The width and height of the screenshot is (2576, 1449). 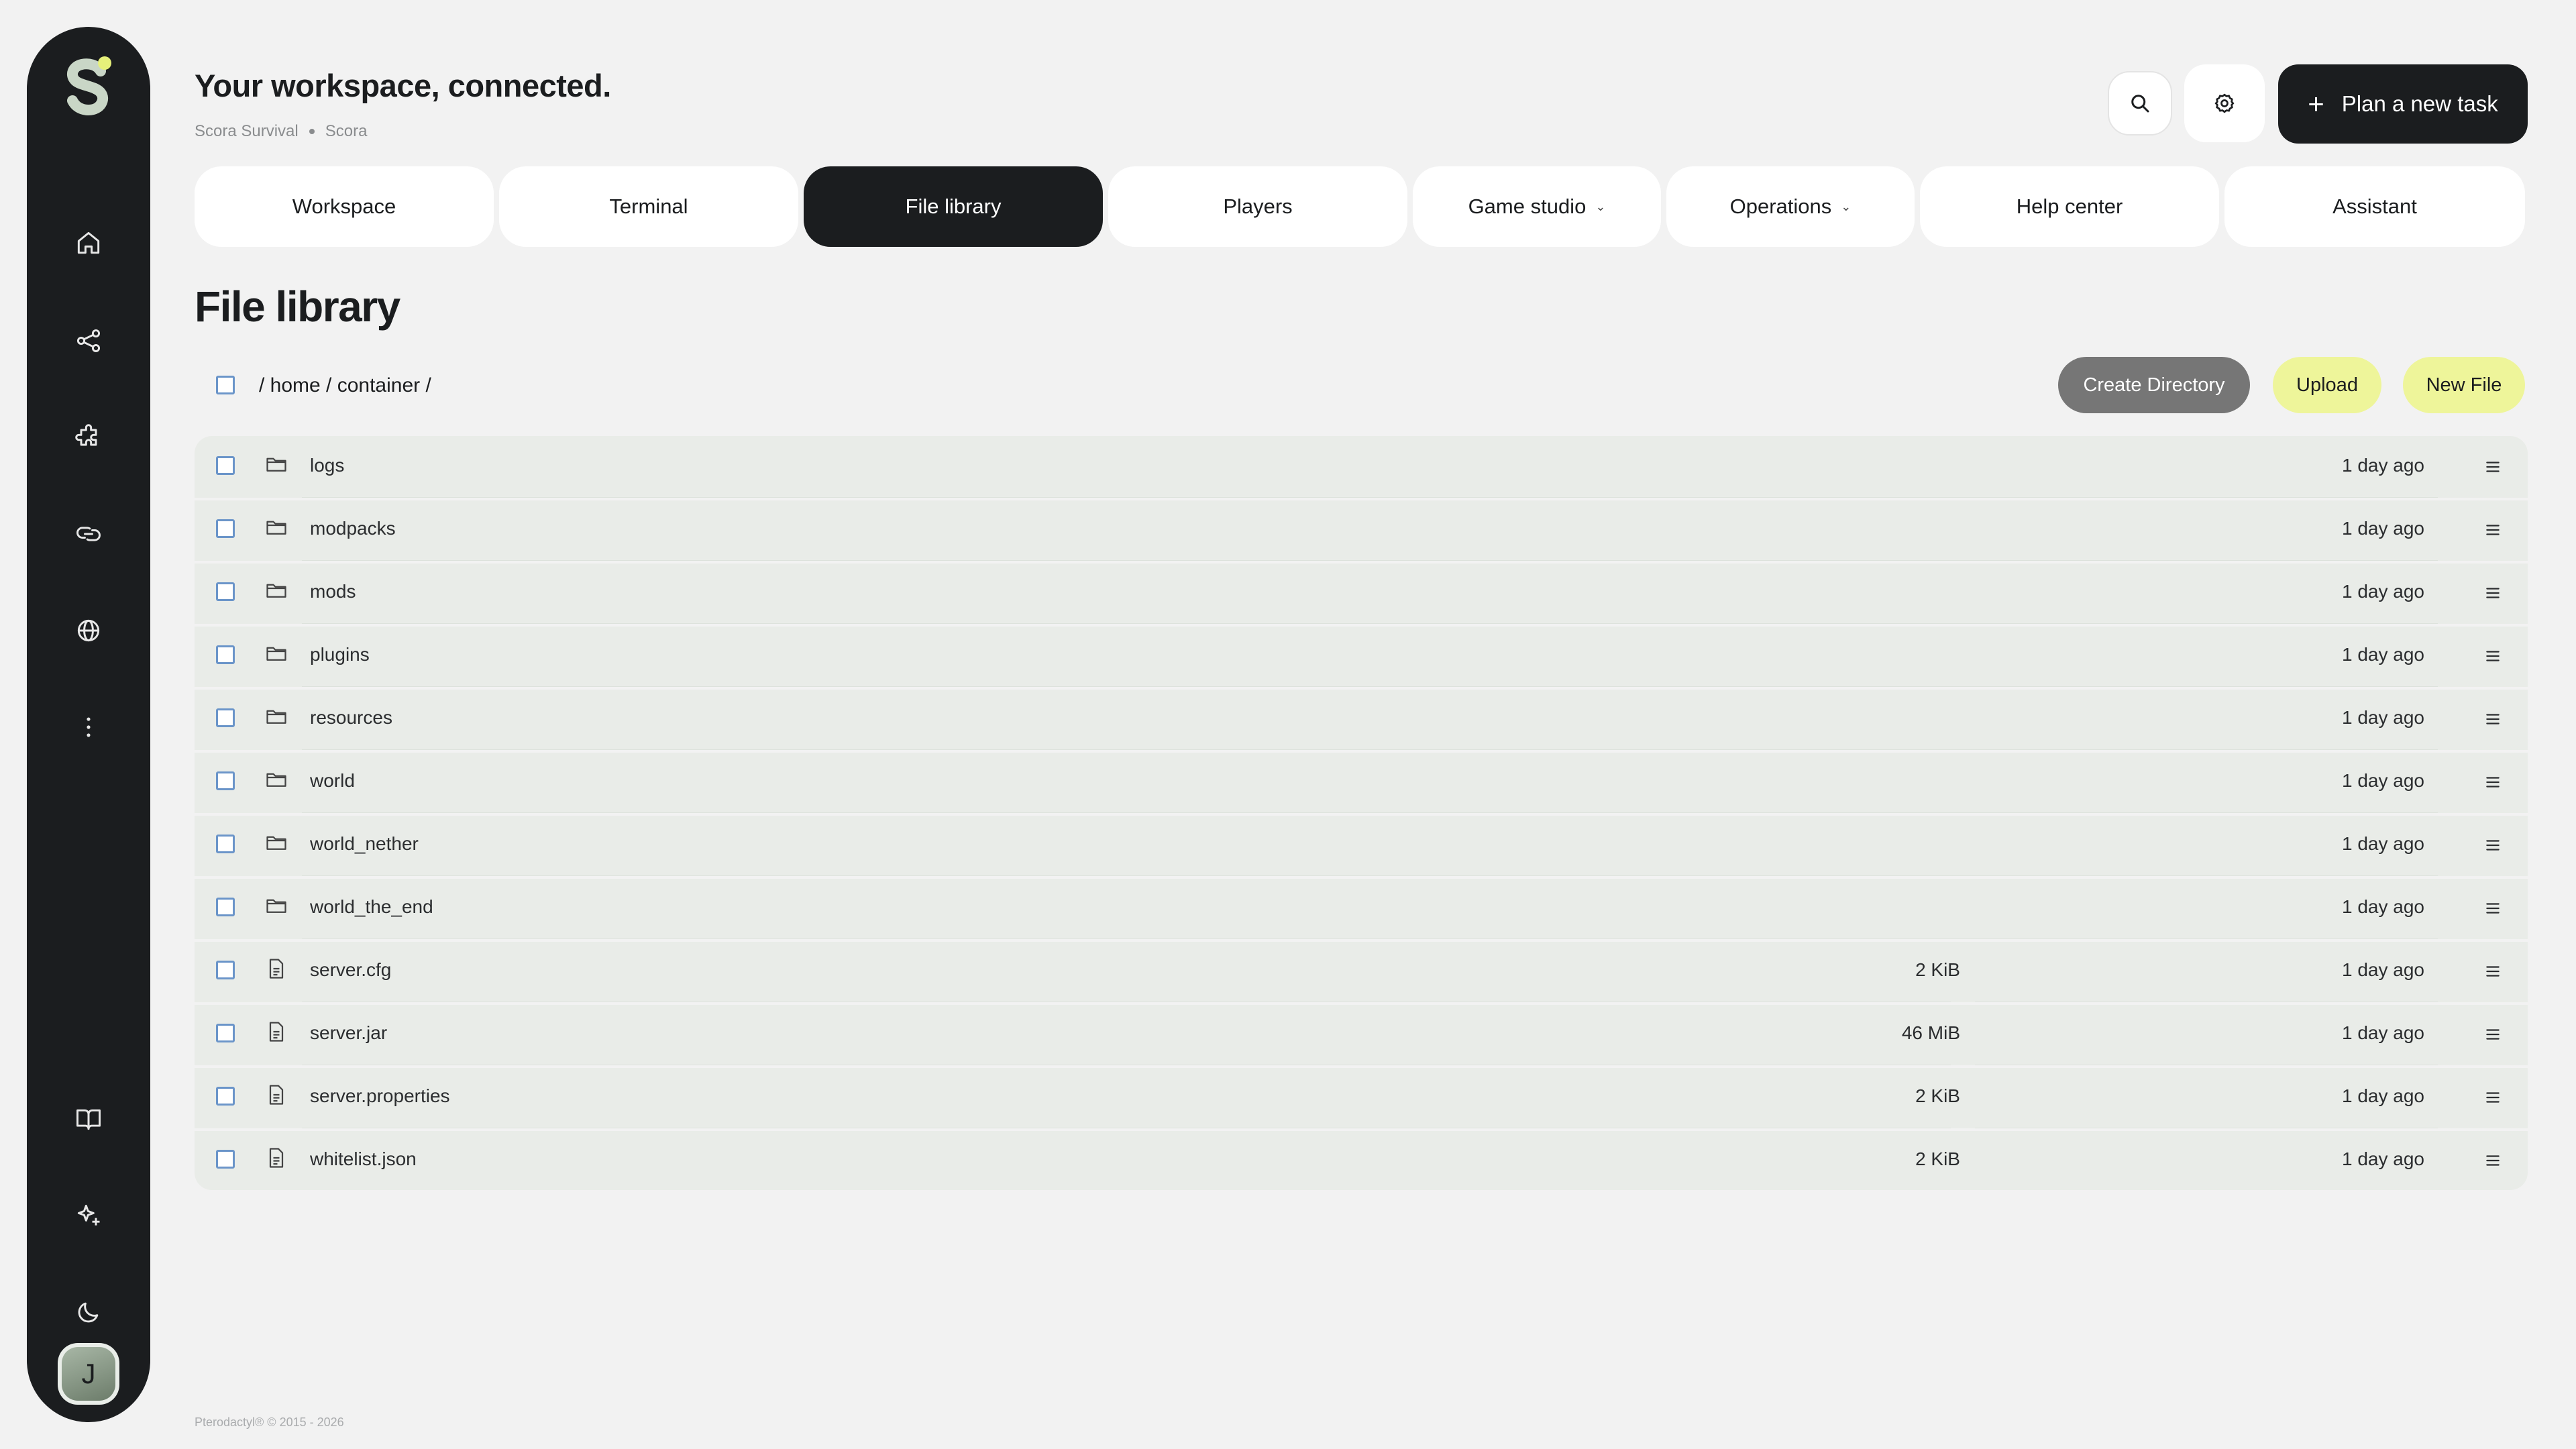 I want to click on more-vertical-icon, so click(x=88, y=727).